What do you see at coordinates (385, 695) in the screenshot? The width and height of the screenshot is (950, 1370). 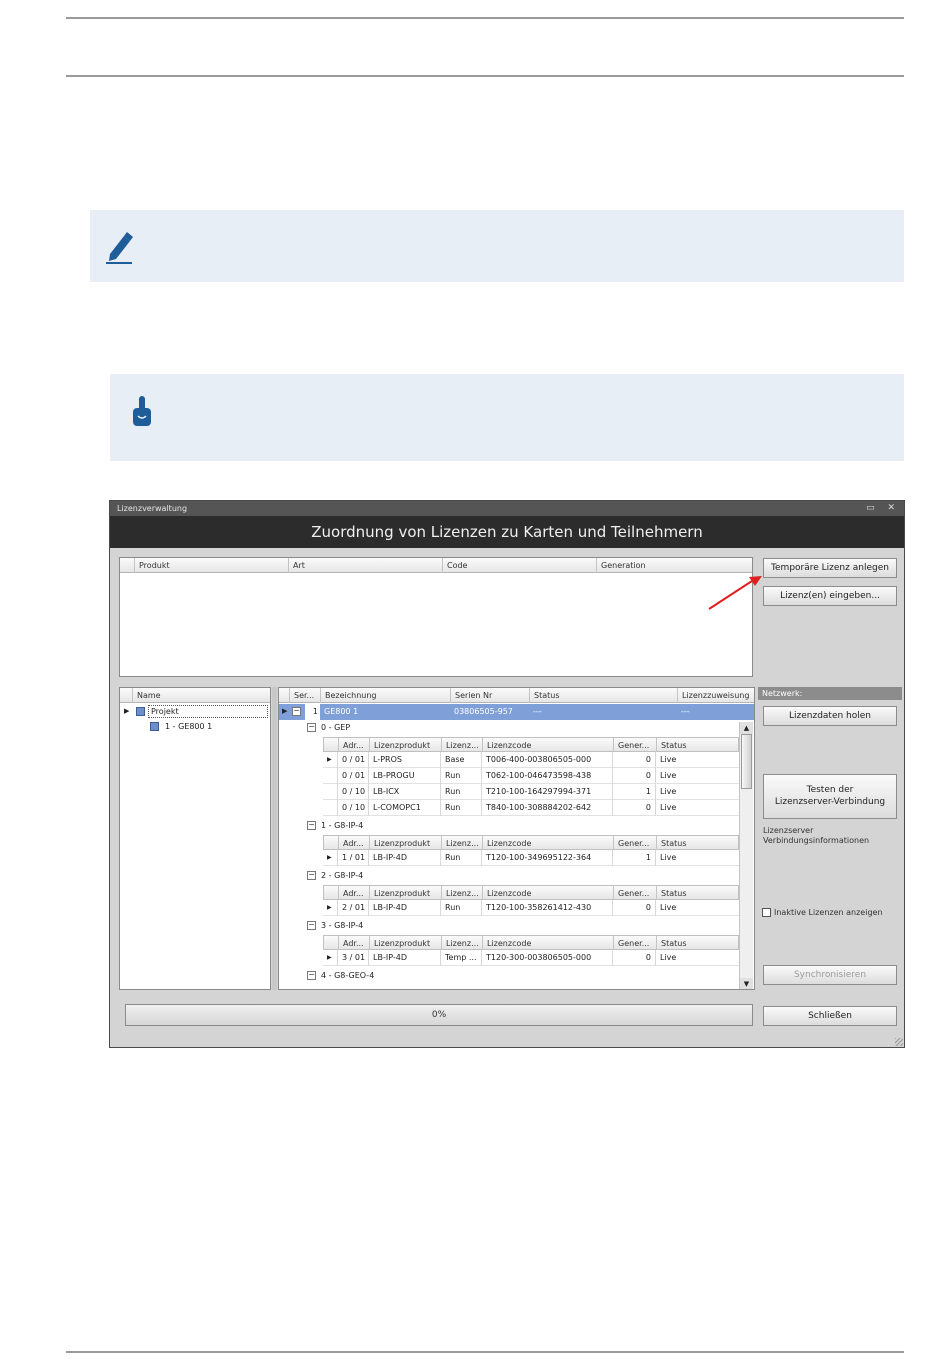 I see `col-bezeichnung: Bezeichnung` at bounding box center [385, 695].